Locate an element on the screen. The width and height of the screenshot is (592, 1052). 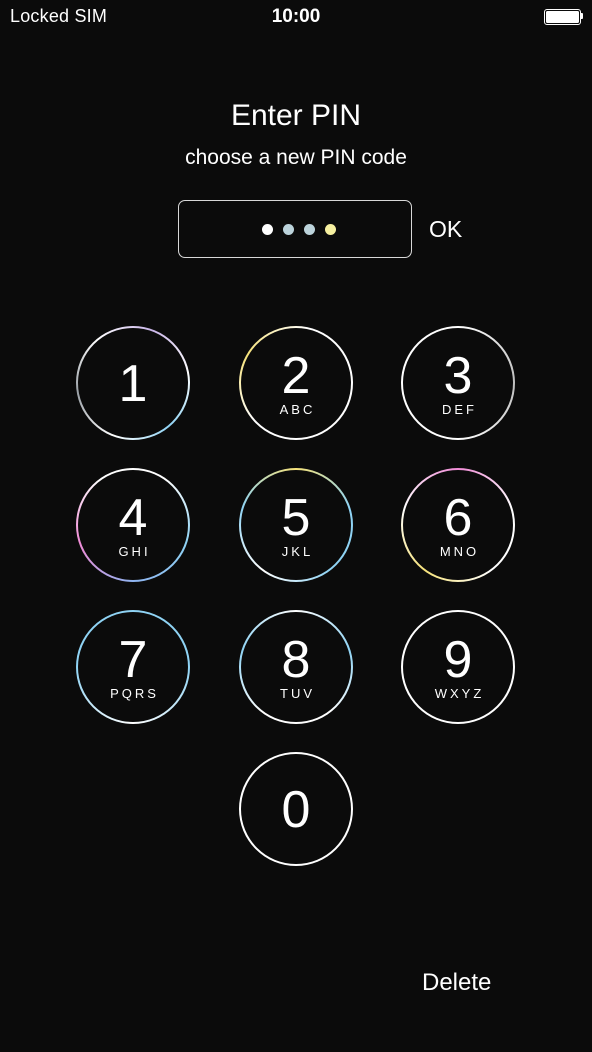
key-letters: ABC is located at coordinates (297, 409).